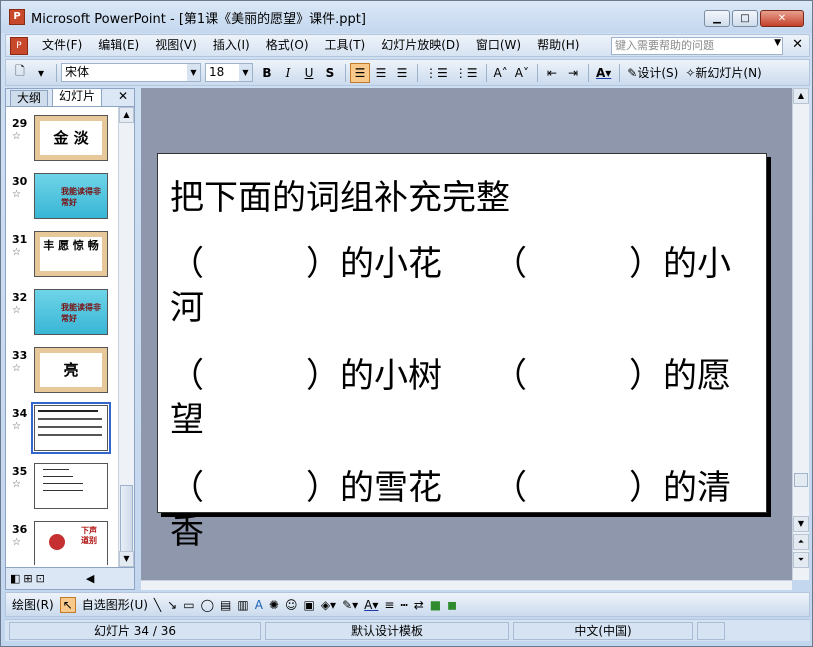  Describe the element at coordinates (466, 73) in the screenshot. I see `bullets-icon: ⋮☰` at that location.